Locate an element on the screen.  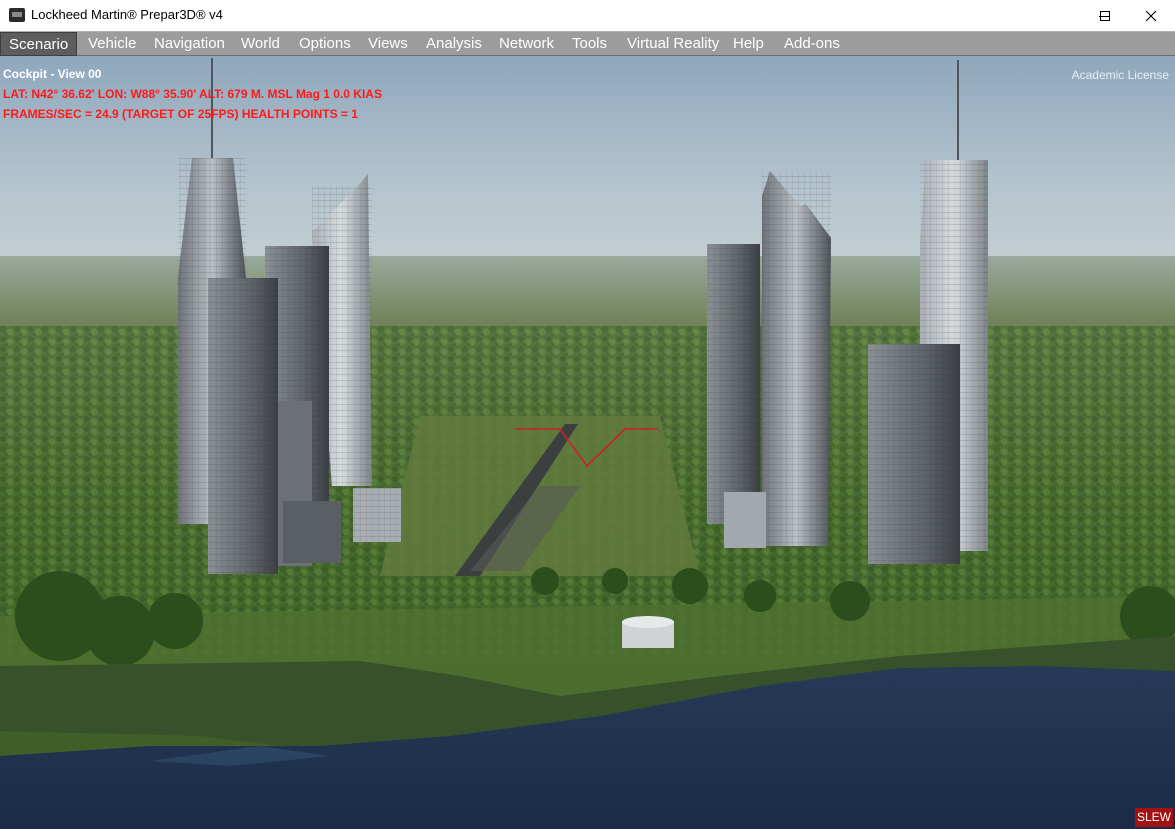
menu-analysis: Analysis is located at coordinates (454, 44).